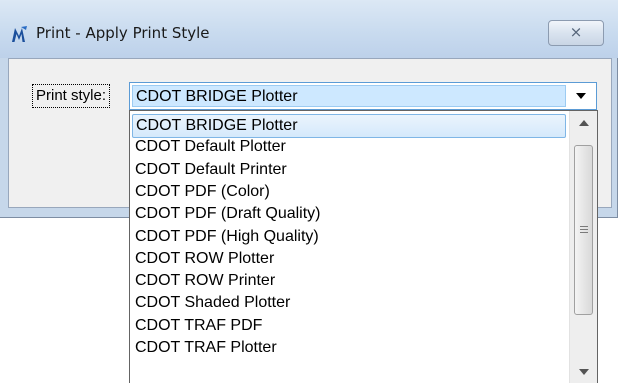  I want to click on scroll-thumb, so click(583, 230).